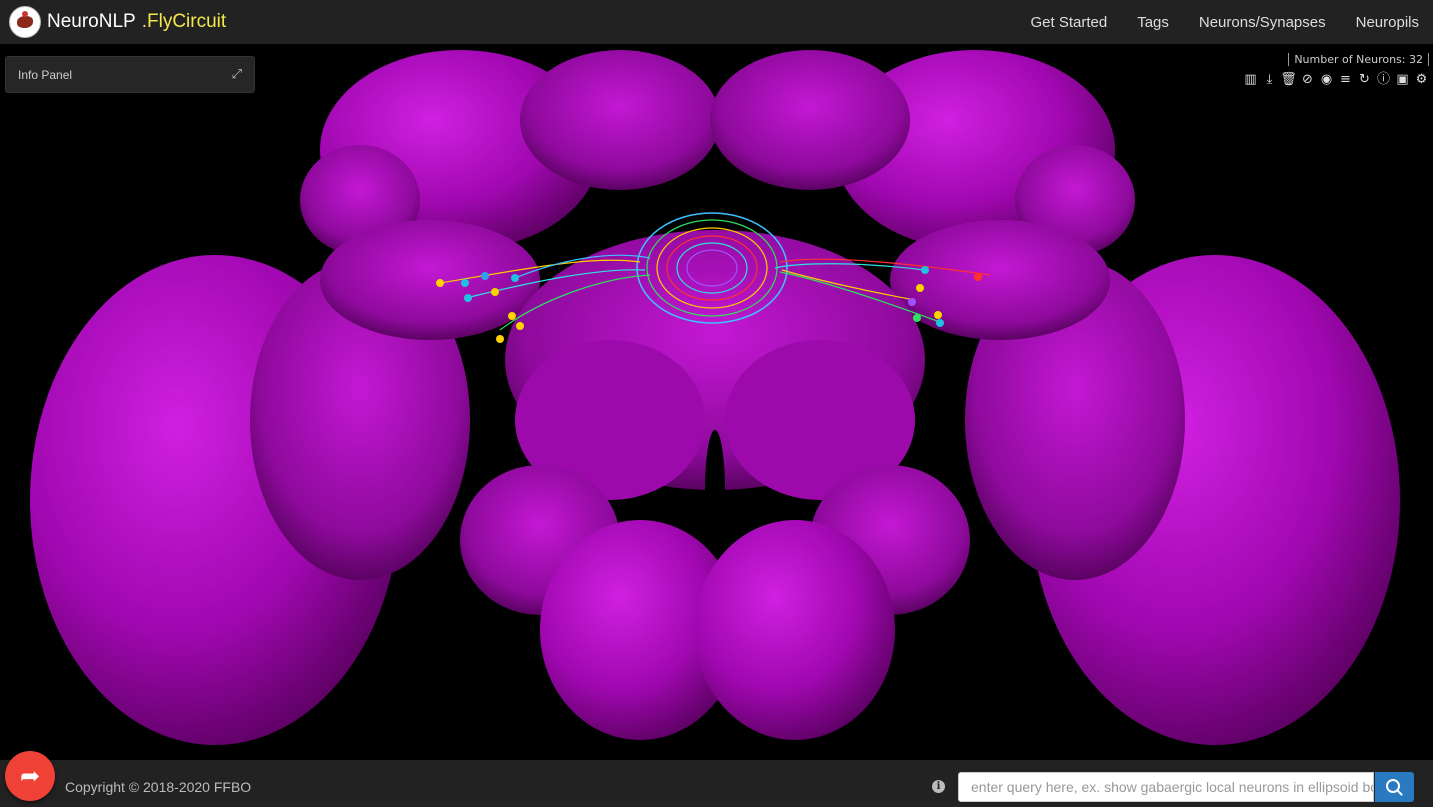 This screenshot has height=807, width=1433. Describe the element at coordinates (30, 776) in the screenshot. I see `share-arrow-icon: ➦` at that location.